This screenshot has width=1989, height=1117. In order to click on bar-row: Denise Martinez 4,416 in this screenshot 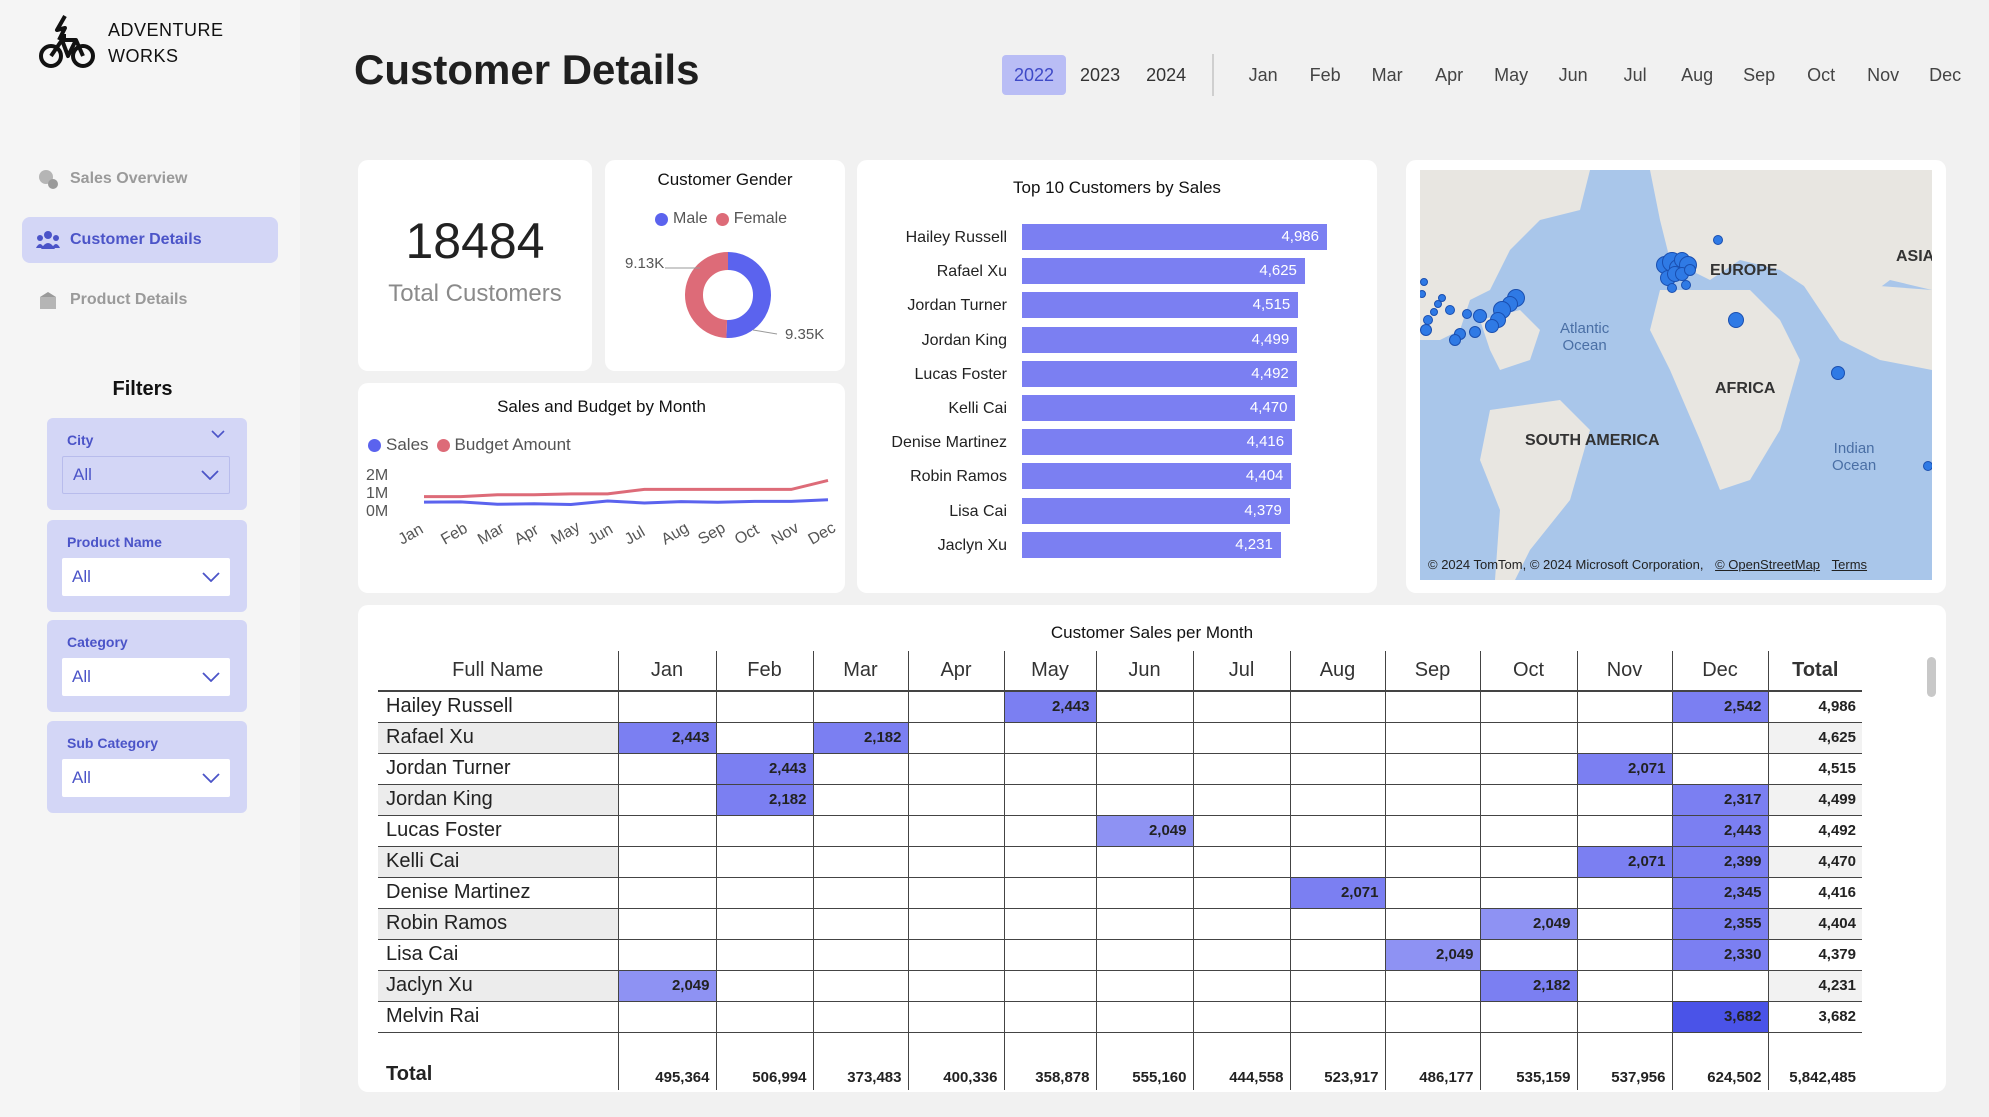, I will do `click(1117, 444)`.